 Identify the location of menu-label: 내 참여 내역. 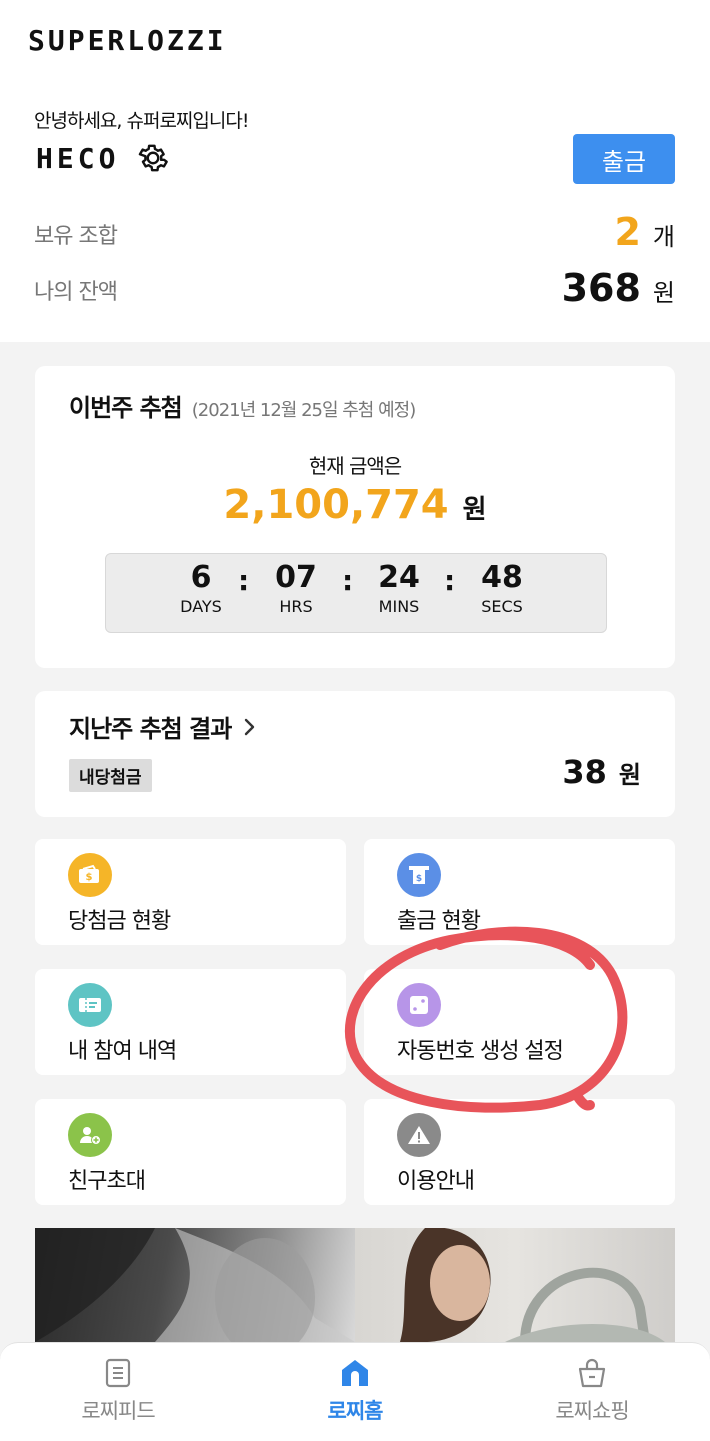
(122, 1051).